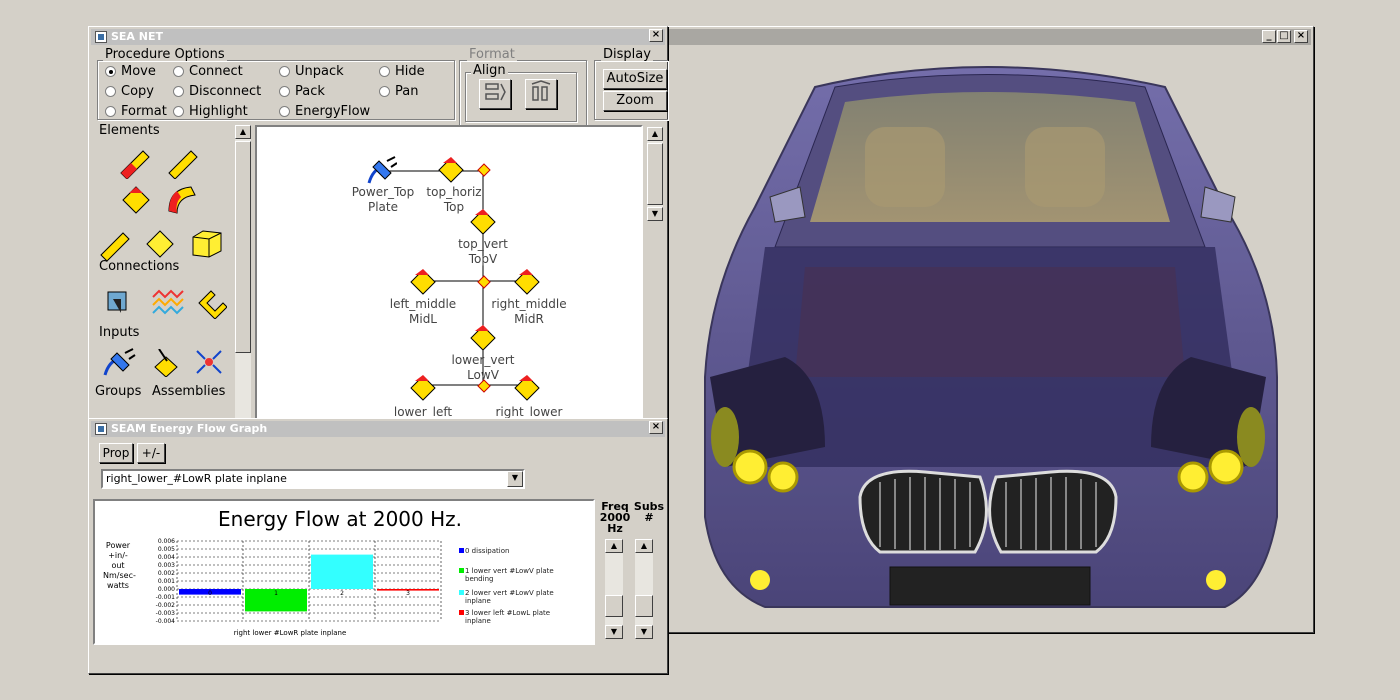  Describe the element at coordinates (196, 478) in the screenshot. I see `subsystem-dropdown-value: right_lower_#LowR plate inplane` at that location.